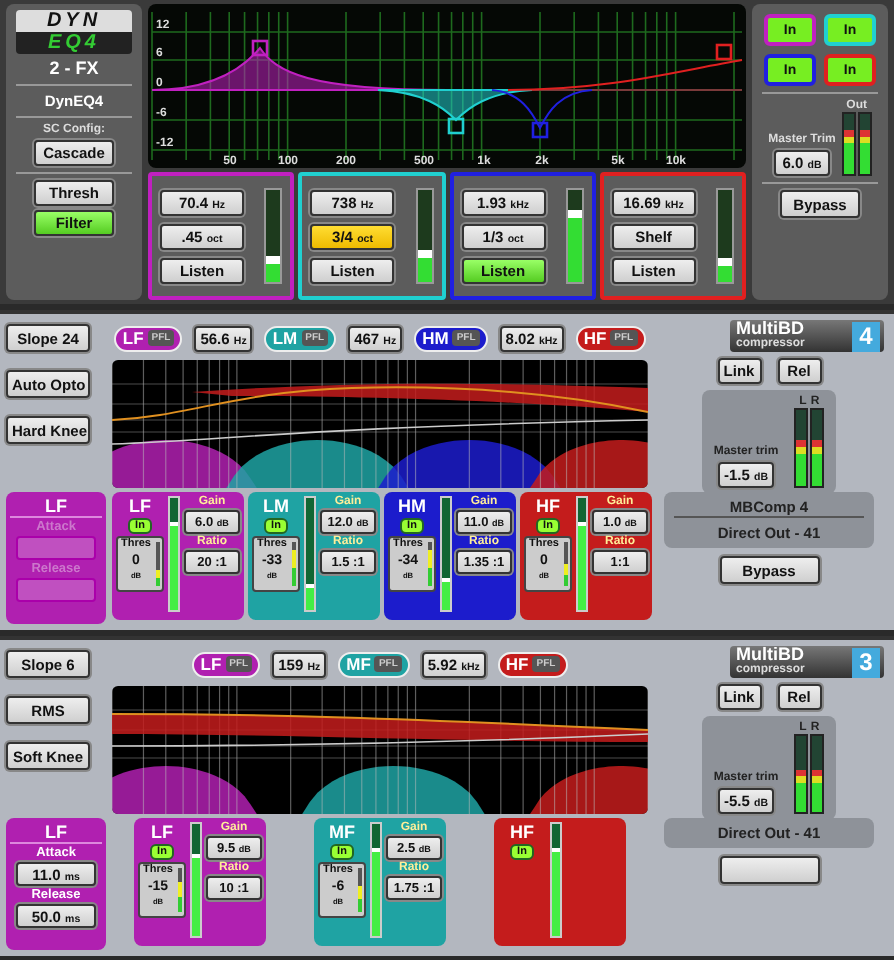 Image resolution: width=894 pixels, height=960 pixels. Describe the element at coordinates (342, 832) in the screenshot. I see `band-name: MF` at that location.